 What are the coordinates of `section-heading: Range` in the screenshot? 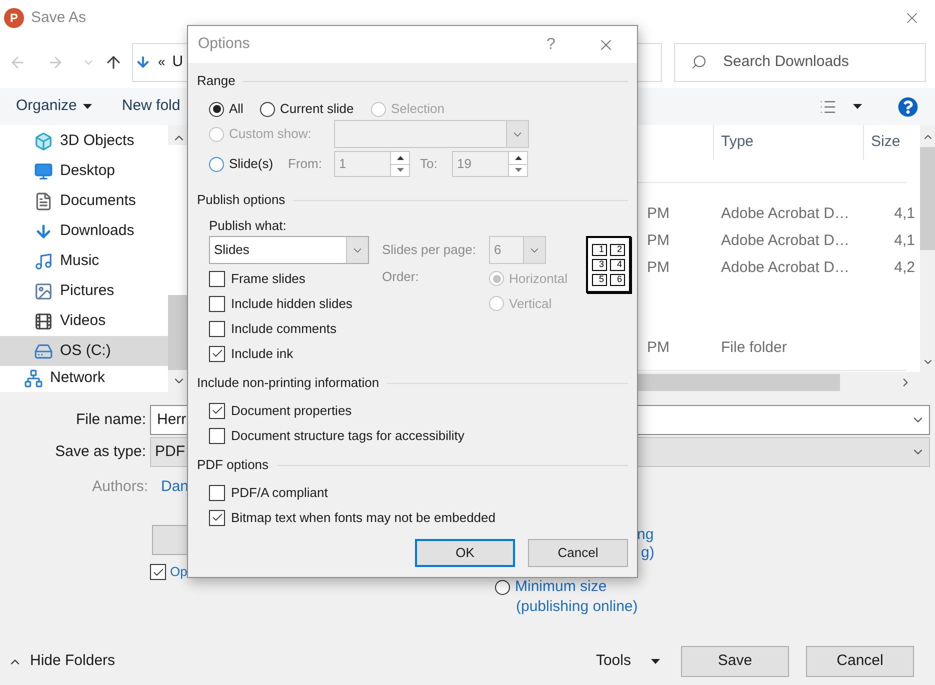 It's located at (216, 81).